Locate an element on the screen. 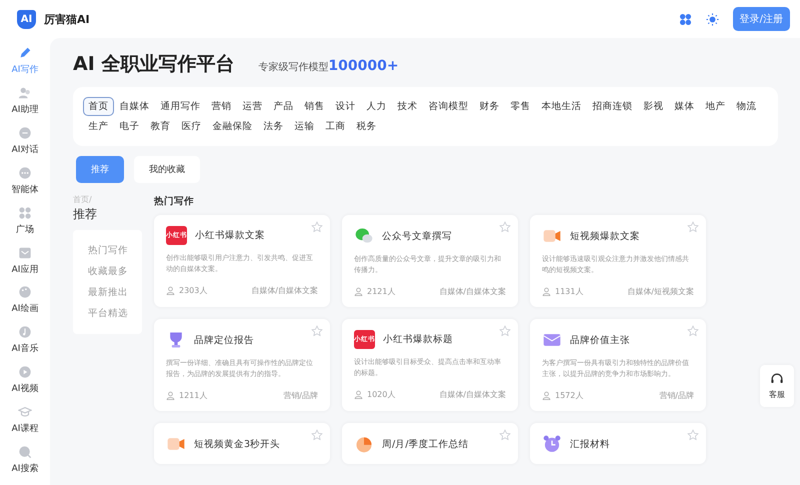 This screenshot has height=485, width=800. category-tab: 营销 is located at coordinates (221, 106).